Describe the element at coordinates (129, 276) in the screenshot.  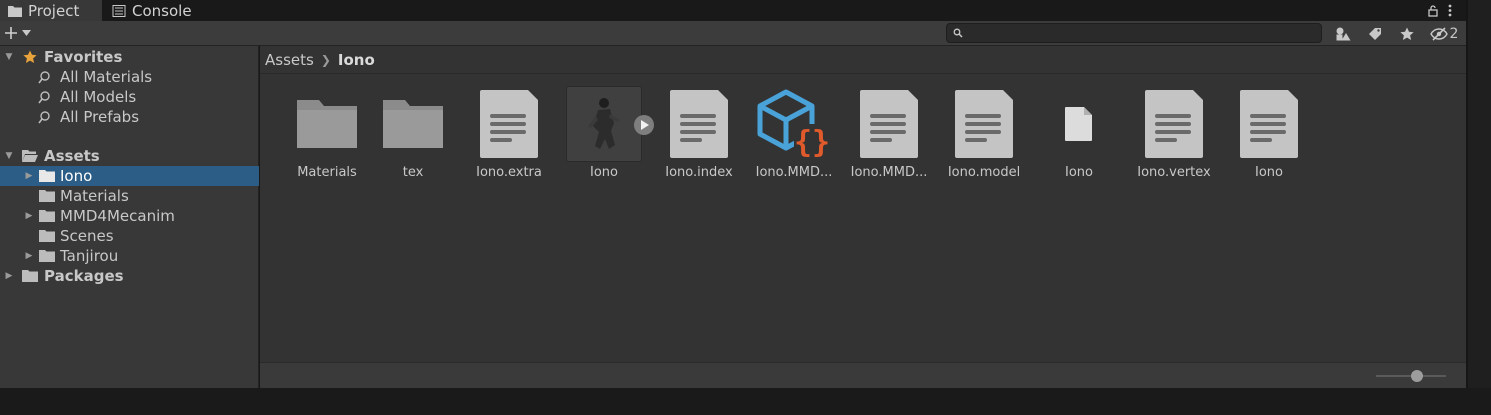
I see `tree-packages: ▶ Packages` at that location.